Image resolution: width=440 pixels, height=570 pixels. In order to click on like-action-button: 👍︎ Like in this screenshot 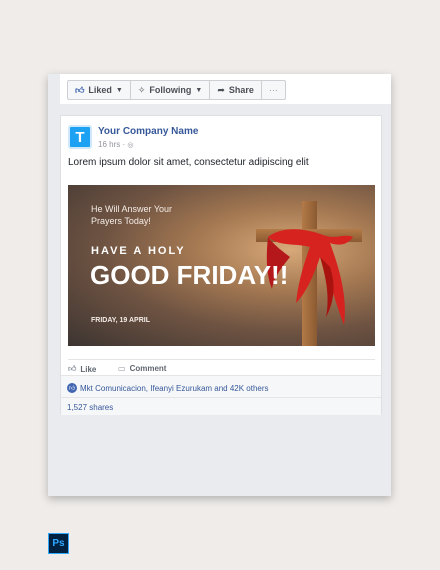, I will do `click(82, 369)`.